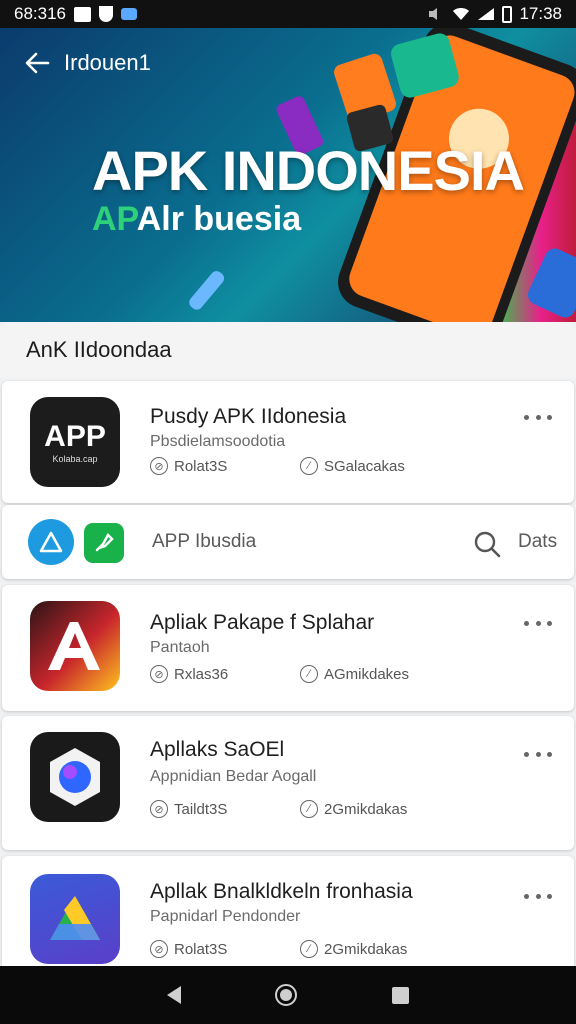 This screenshot has height=1024, width=576. Describe the element at coordinates (487, 544) in the screenshot. I see `search-icon` at that location.